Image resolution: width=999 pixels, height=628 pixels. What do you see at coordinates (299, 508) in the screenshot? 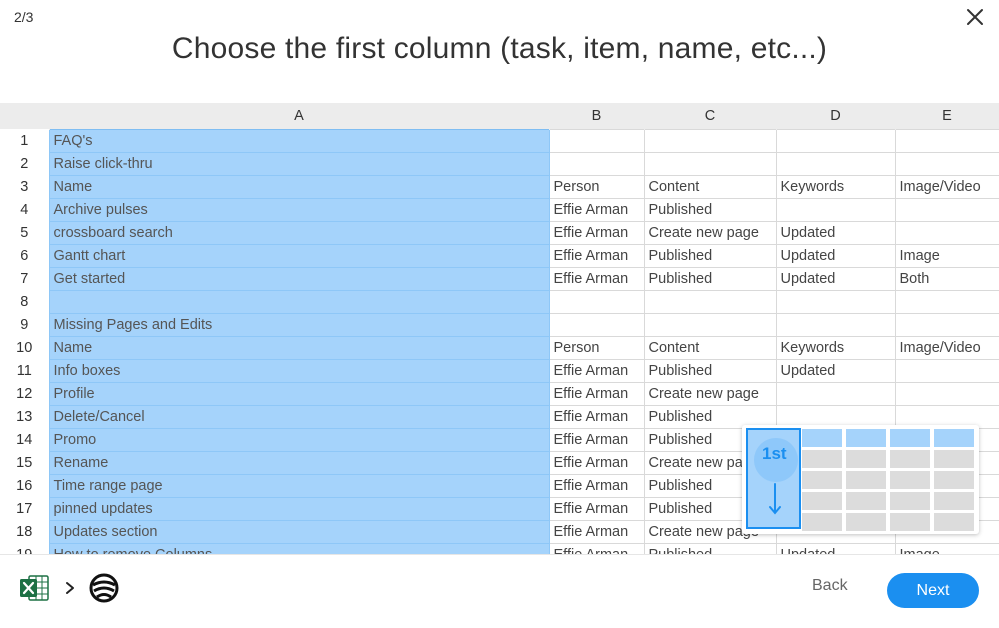
I see `cell-a: pinned updates` at bounding box center [299, 508].